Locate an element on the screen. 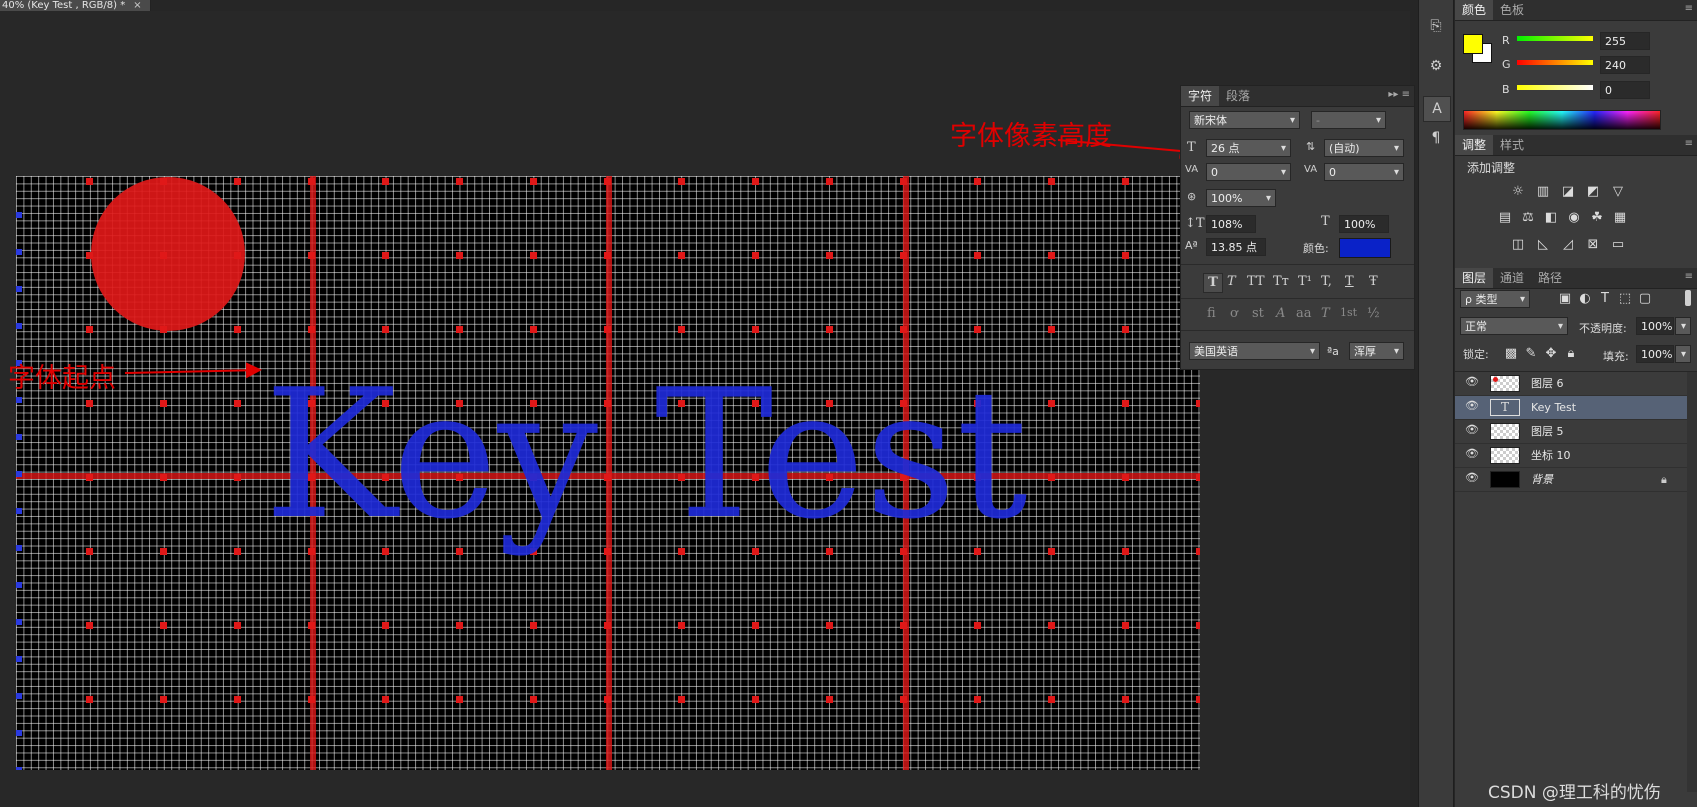  titling-alternates-button: T is located at coordinates (1325, 313).